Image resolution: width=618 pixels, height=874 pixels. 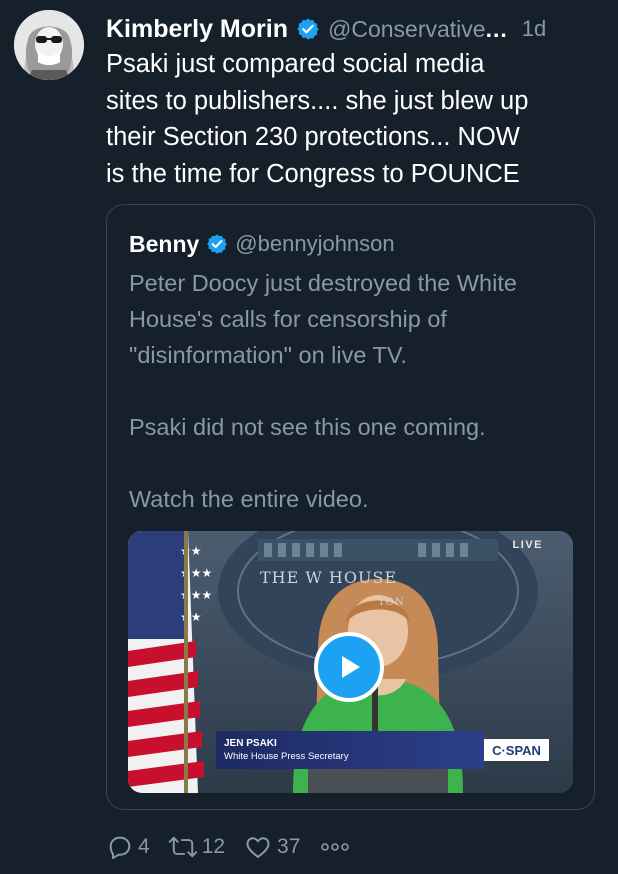 I want to click on tweet-text-line: is the time for Congress to POUNCE, so click(x=313, y=173).